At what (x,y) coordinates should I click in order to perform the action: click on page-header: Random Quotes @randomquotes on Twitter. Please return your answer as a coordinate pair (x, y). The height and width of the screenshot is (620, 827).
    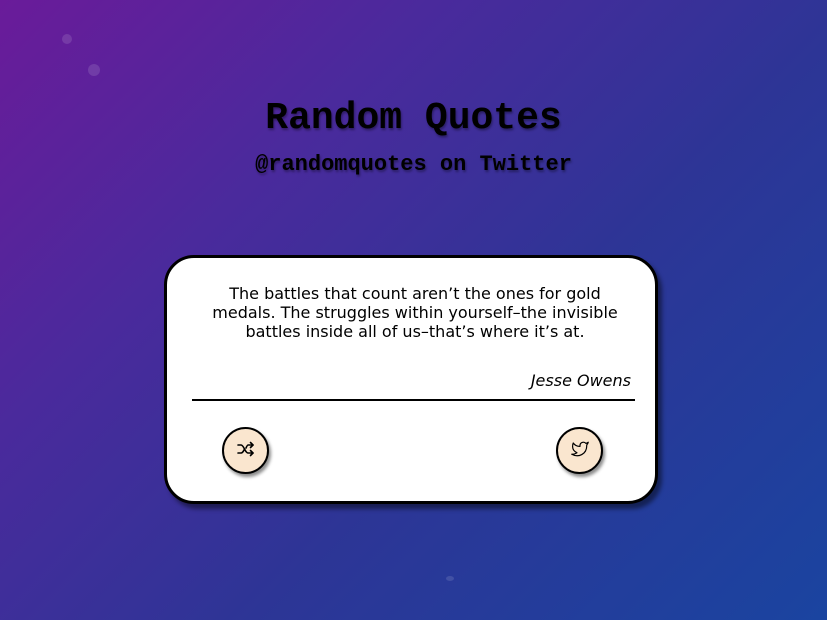
    Looking at the image, I should click on (413, 137).